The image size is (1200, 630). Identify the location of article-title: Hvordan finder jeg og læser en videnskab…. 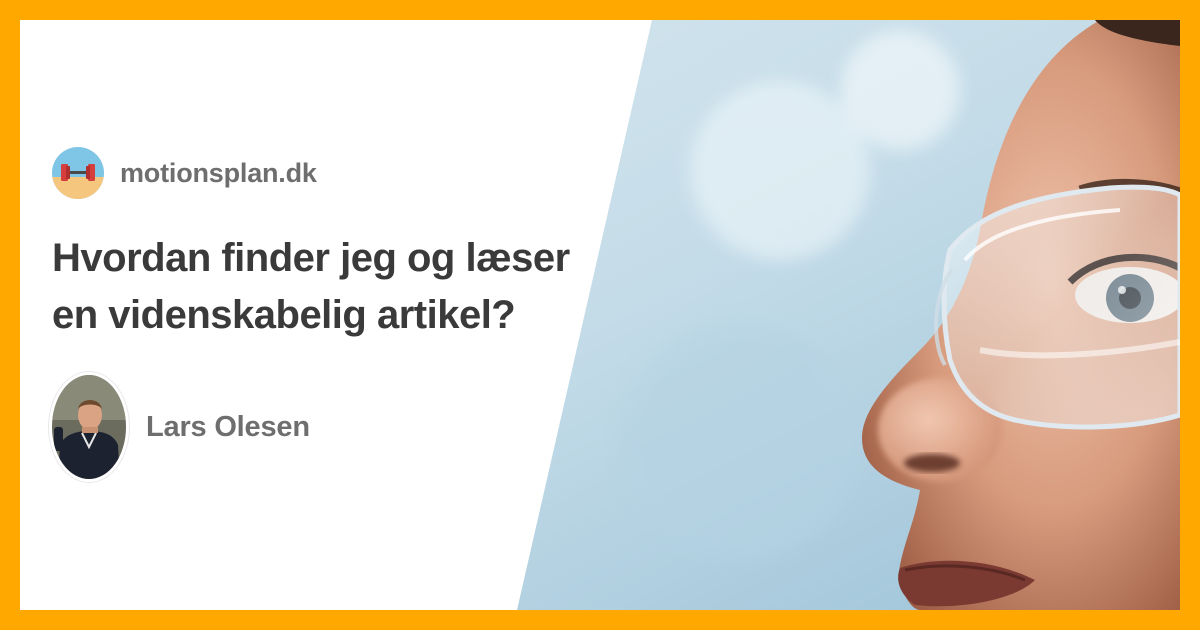
(332, 287).